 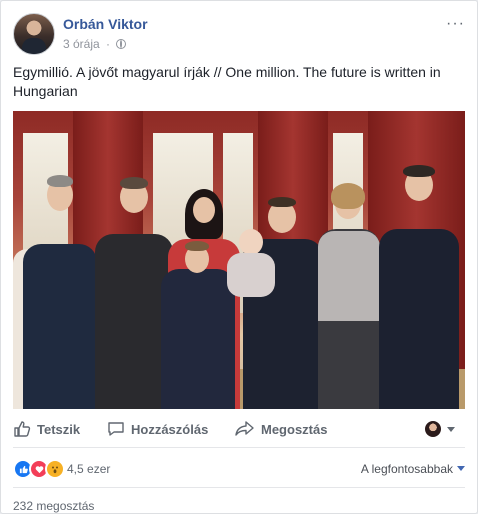 I want to click on like-button: Tetszik, so click(x=46, y=429).